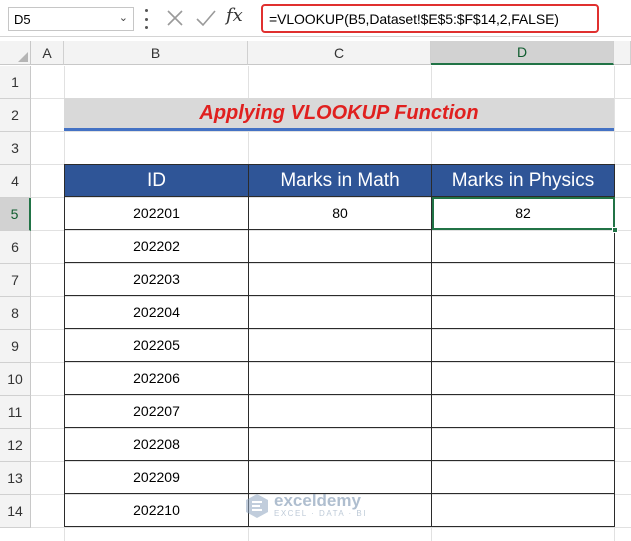 The width and height of the screenshot is (631, 541). Describe the element at coordinates (156, 180) in the screenshot. I see `header-id: ID` at that location.